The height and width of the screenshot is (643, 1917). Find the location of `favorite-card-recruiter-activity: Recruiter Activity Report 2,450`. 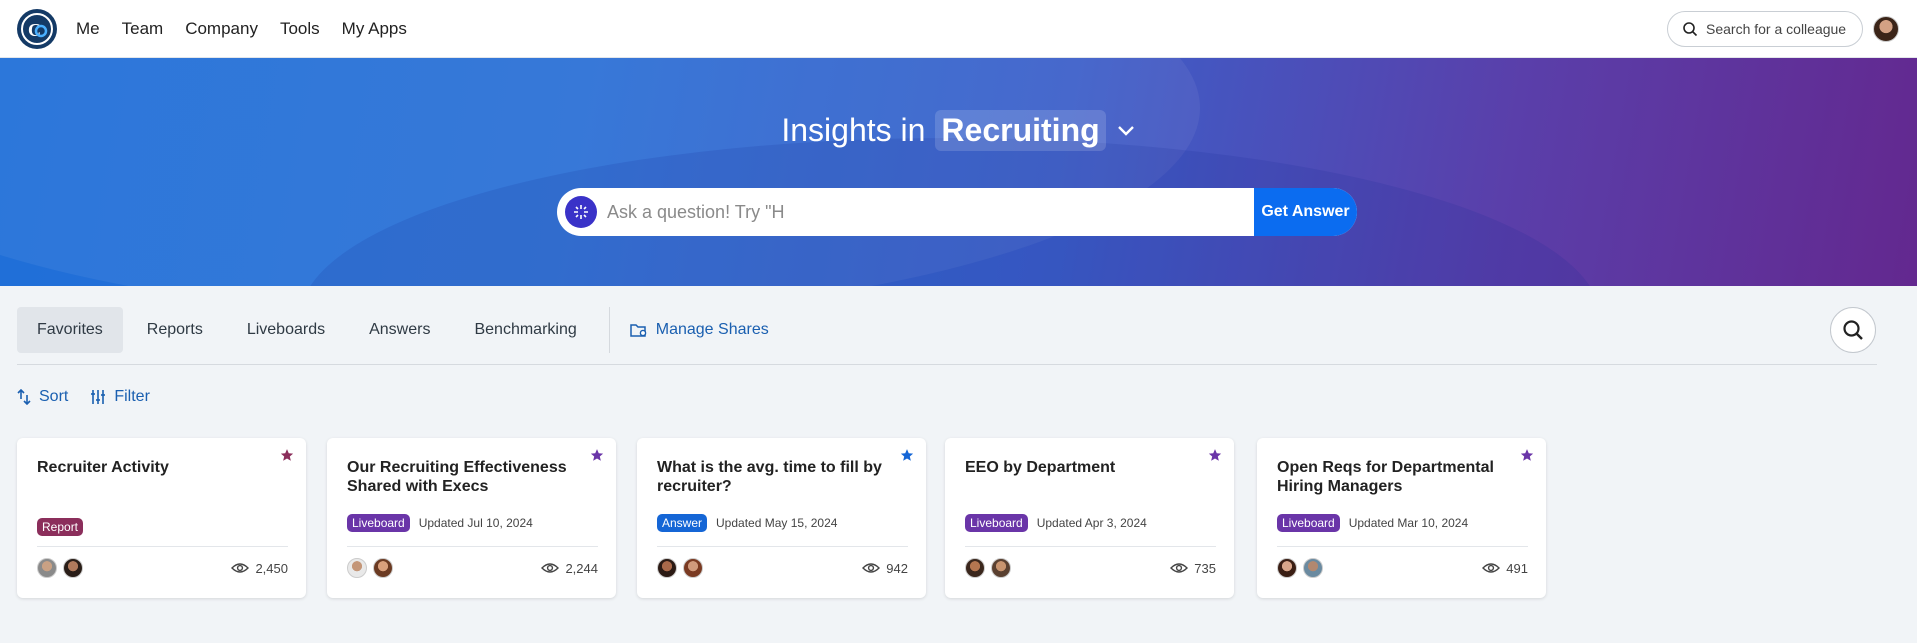

favorite-card-recruiter-activity: Recruiter Activity Report 2,450 is located at coordinates (161, 518).